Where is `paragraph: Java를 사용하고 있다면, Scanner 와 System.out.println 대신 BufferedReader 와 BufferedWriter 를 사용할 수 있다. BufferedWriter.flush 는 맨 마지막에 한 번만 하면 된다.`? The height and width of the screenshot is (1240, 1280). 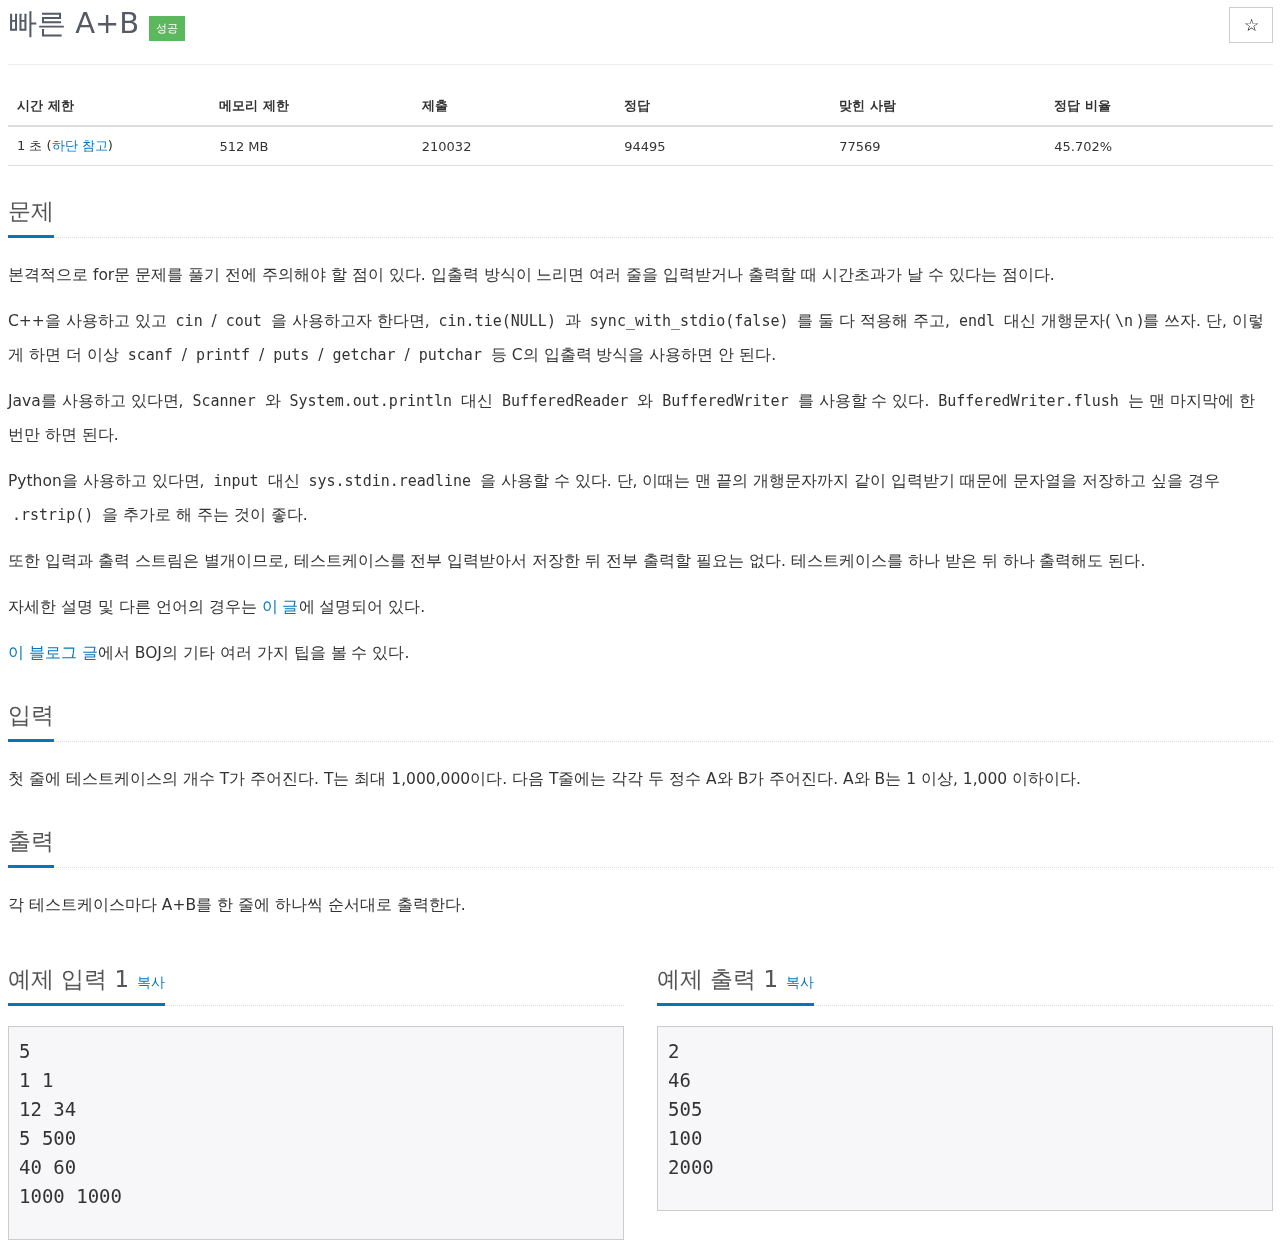
paragraph: Java를 사용하고 있다면, Scanner 와 System.out.println 대신 BufferedReader 와 BufferedWriter 를 사용할 수 있다. BufferedWriter.flush 는 맨 마지막에 한 번만 하면 된다. is located at coordinates (632, 418).